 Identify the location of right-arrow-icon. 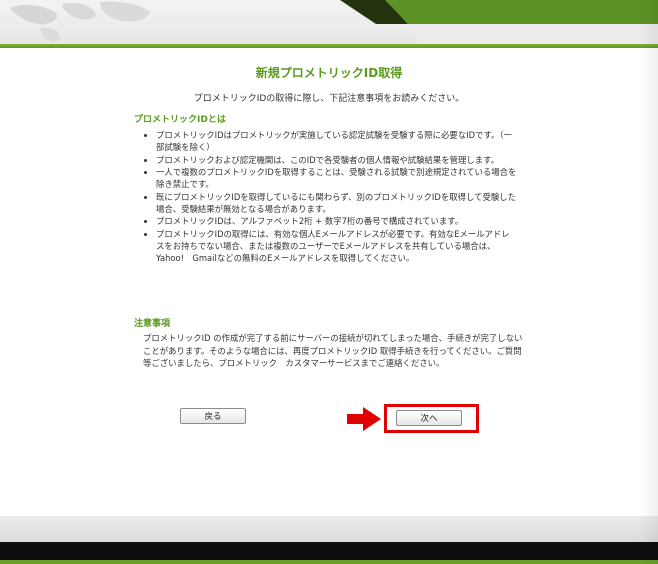
(364, 419).